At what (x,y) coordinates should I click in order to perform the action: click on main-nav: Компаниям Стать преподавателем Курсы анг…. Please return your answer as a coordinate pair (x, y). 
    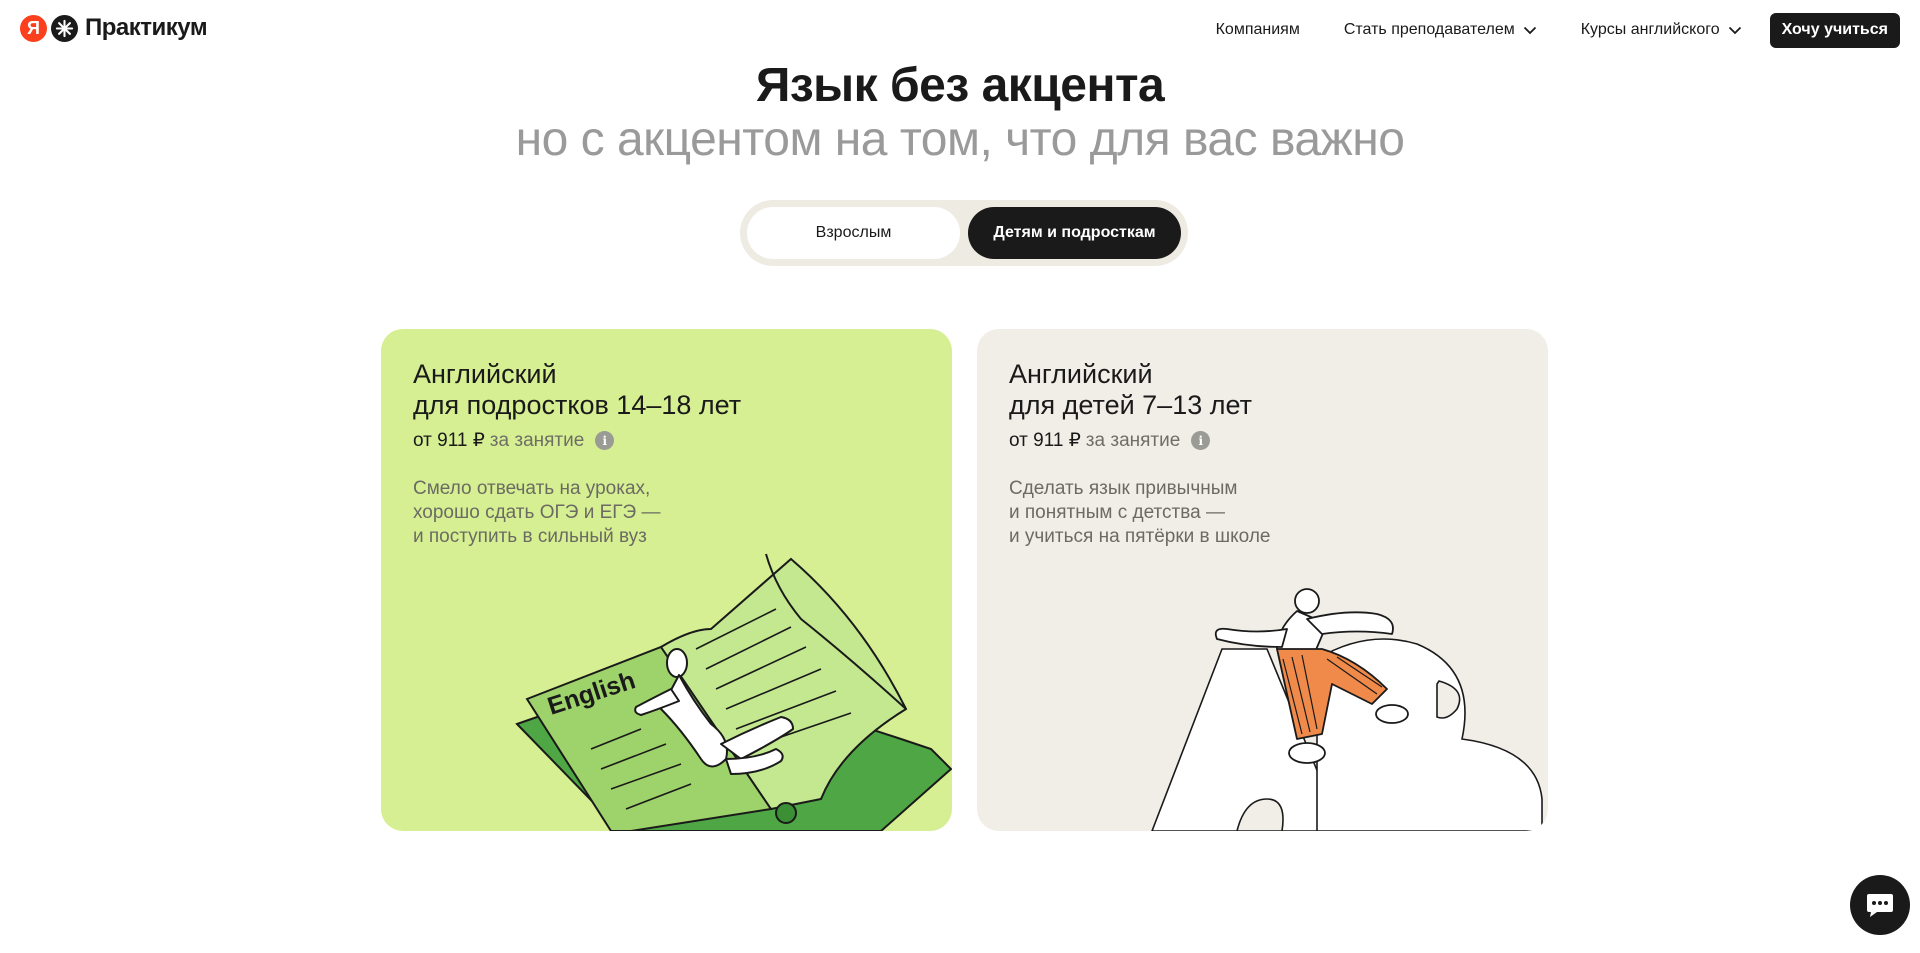
    Looking at the image, I should click on (1558, 30).